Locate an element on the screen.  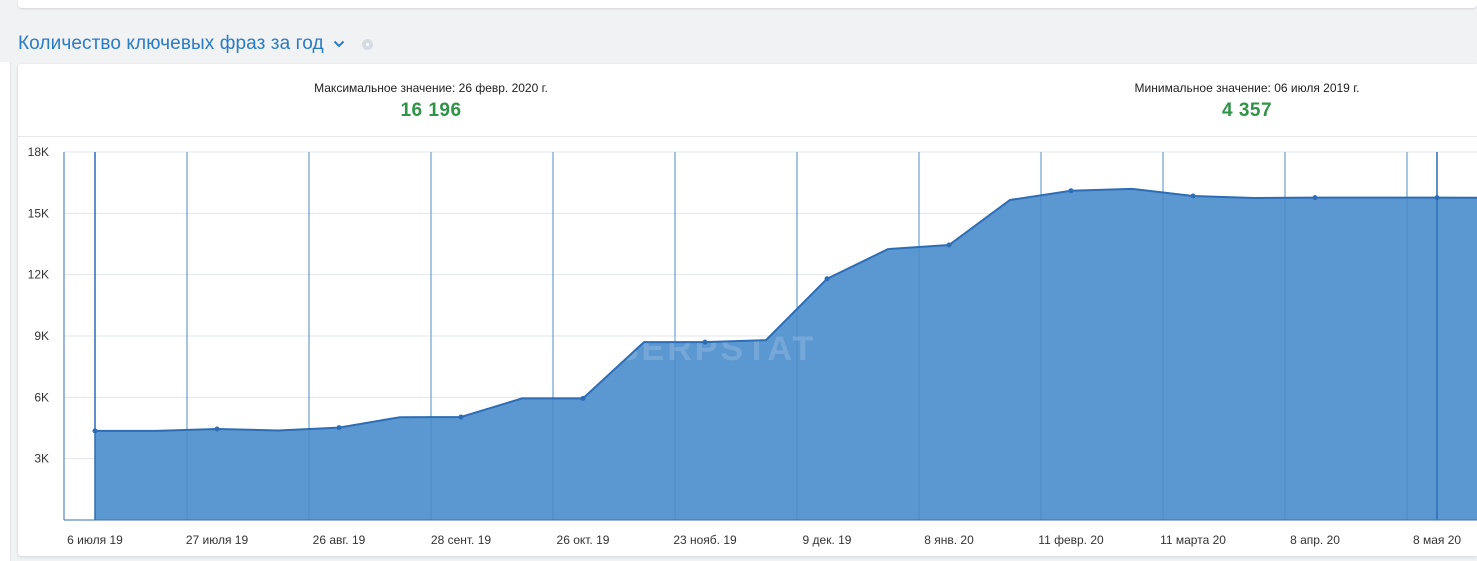
chevron-down-icon is located at coordinates (339, 44).